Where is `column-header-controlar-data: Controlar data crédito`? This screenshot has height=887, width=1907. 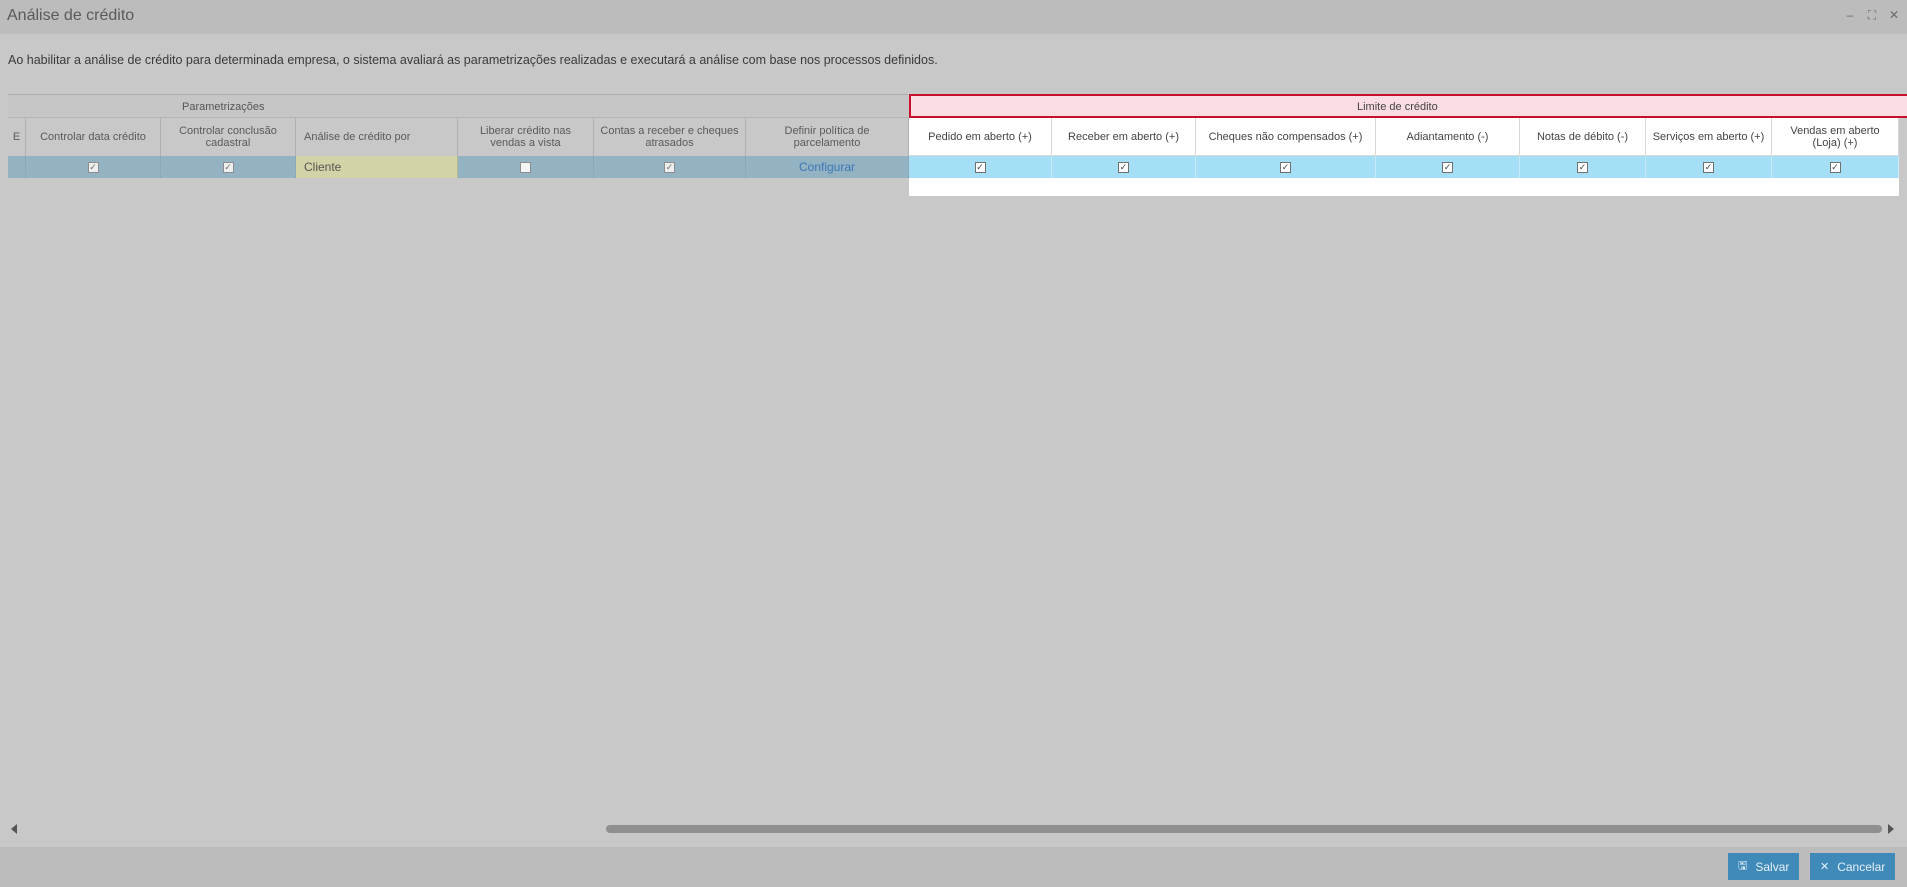
column-header-controlar-data: Controlar data crédito is located at coordinates (93, 137).